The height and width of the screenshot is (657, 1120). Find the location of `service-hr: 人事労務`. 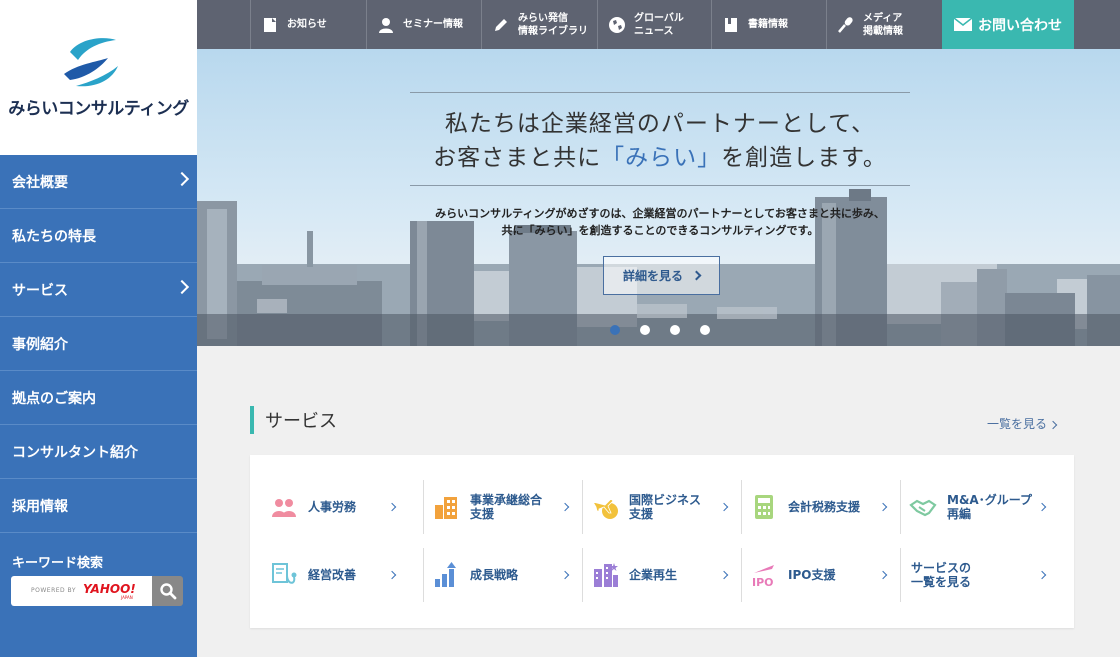

service-hr: 人事労務 is located at coordinates (329, 507).